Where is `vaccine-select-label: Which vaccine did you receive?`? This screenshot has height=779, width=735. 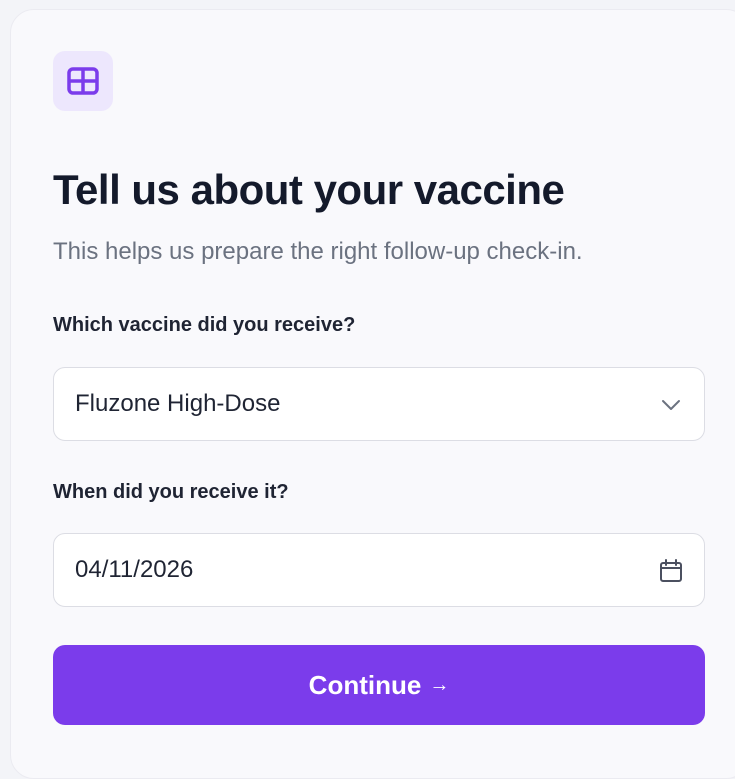
vaccine-select-label: Which vaccine did you receive? is located at coordinates (204, 325).